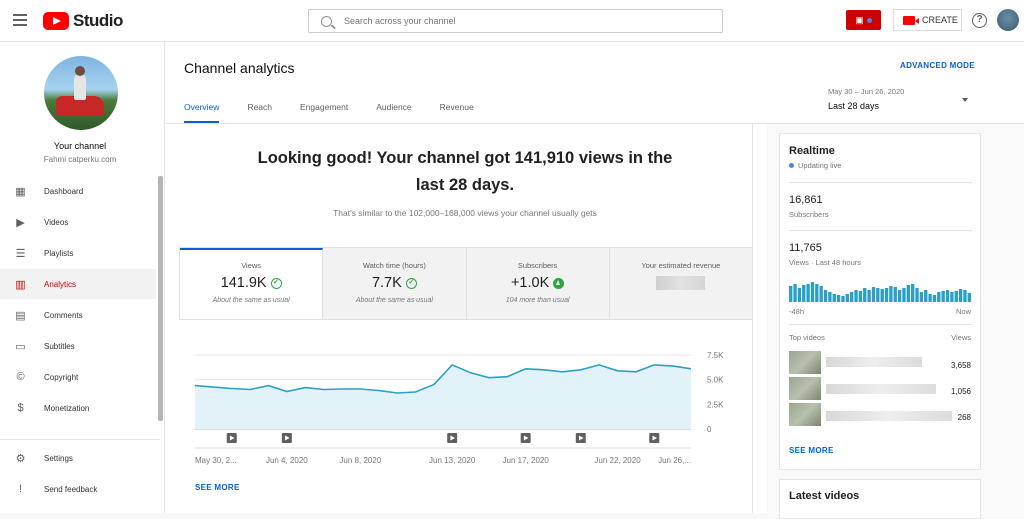 This screenshot has height=519, width=1024. Describe the element at coordinates (805, 248) in the screenshot. I see `realtime-views-value: 11,765` at that location.